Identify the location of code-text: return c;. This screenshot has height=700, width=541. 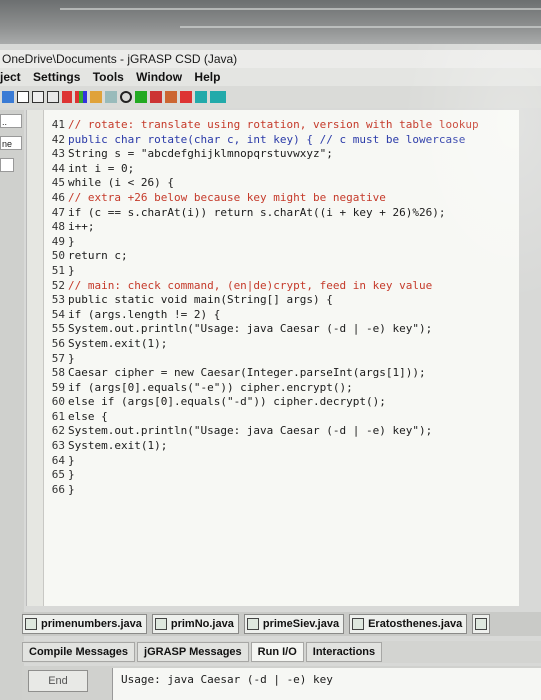
(98, 256).